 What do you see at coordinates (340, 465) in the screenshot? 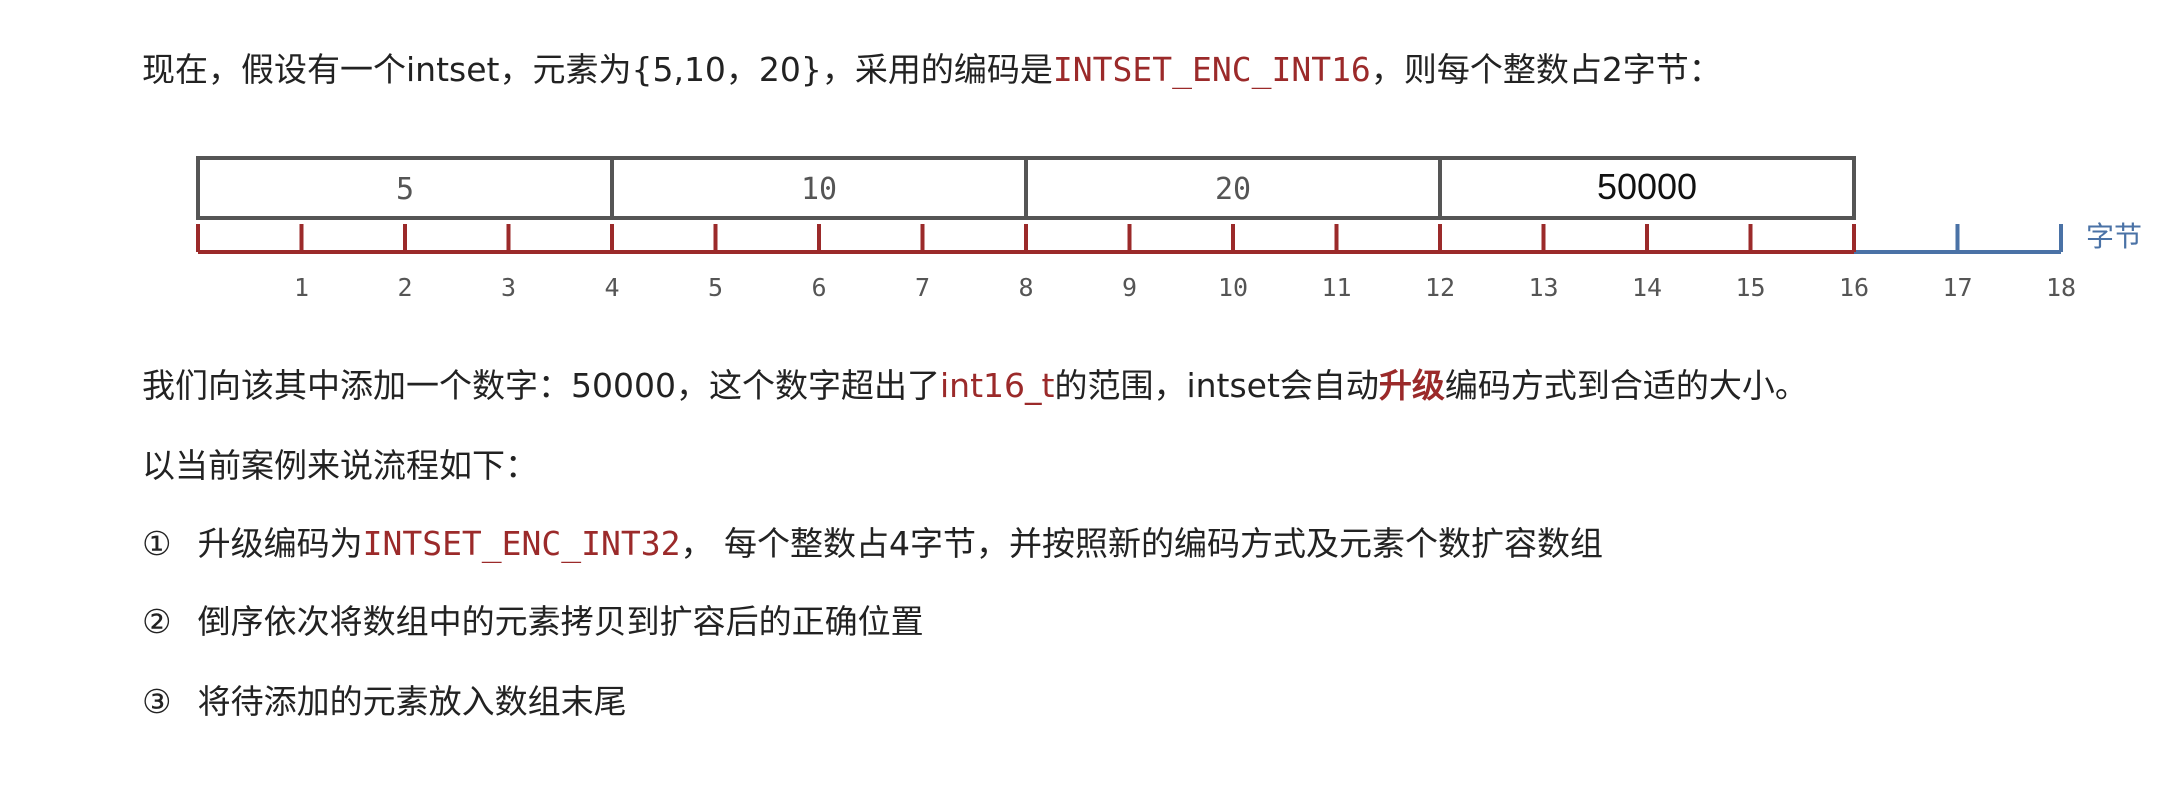
I see `process-intro: 以当前案例来说流程如下：` at bounding box center [340, 465].